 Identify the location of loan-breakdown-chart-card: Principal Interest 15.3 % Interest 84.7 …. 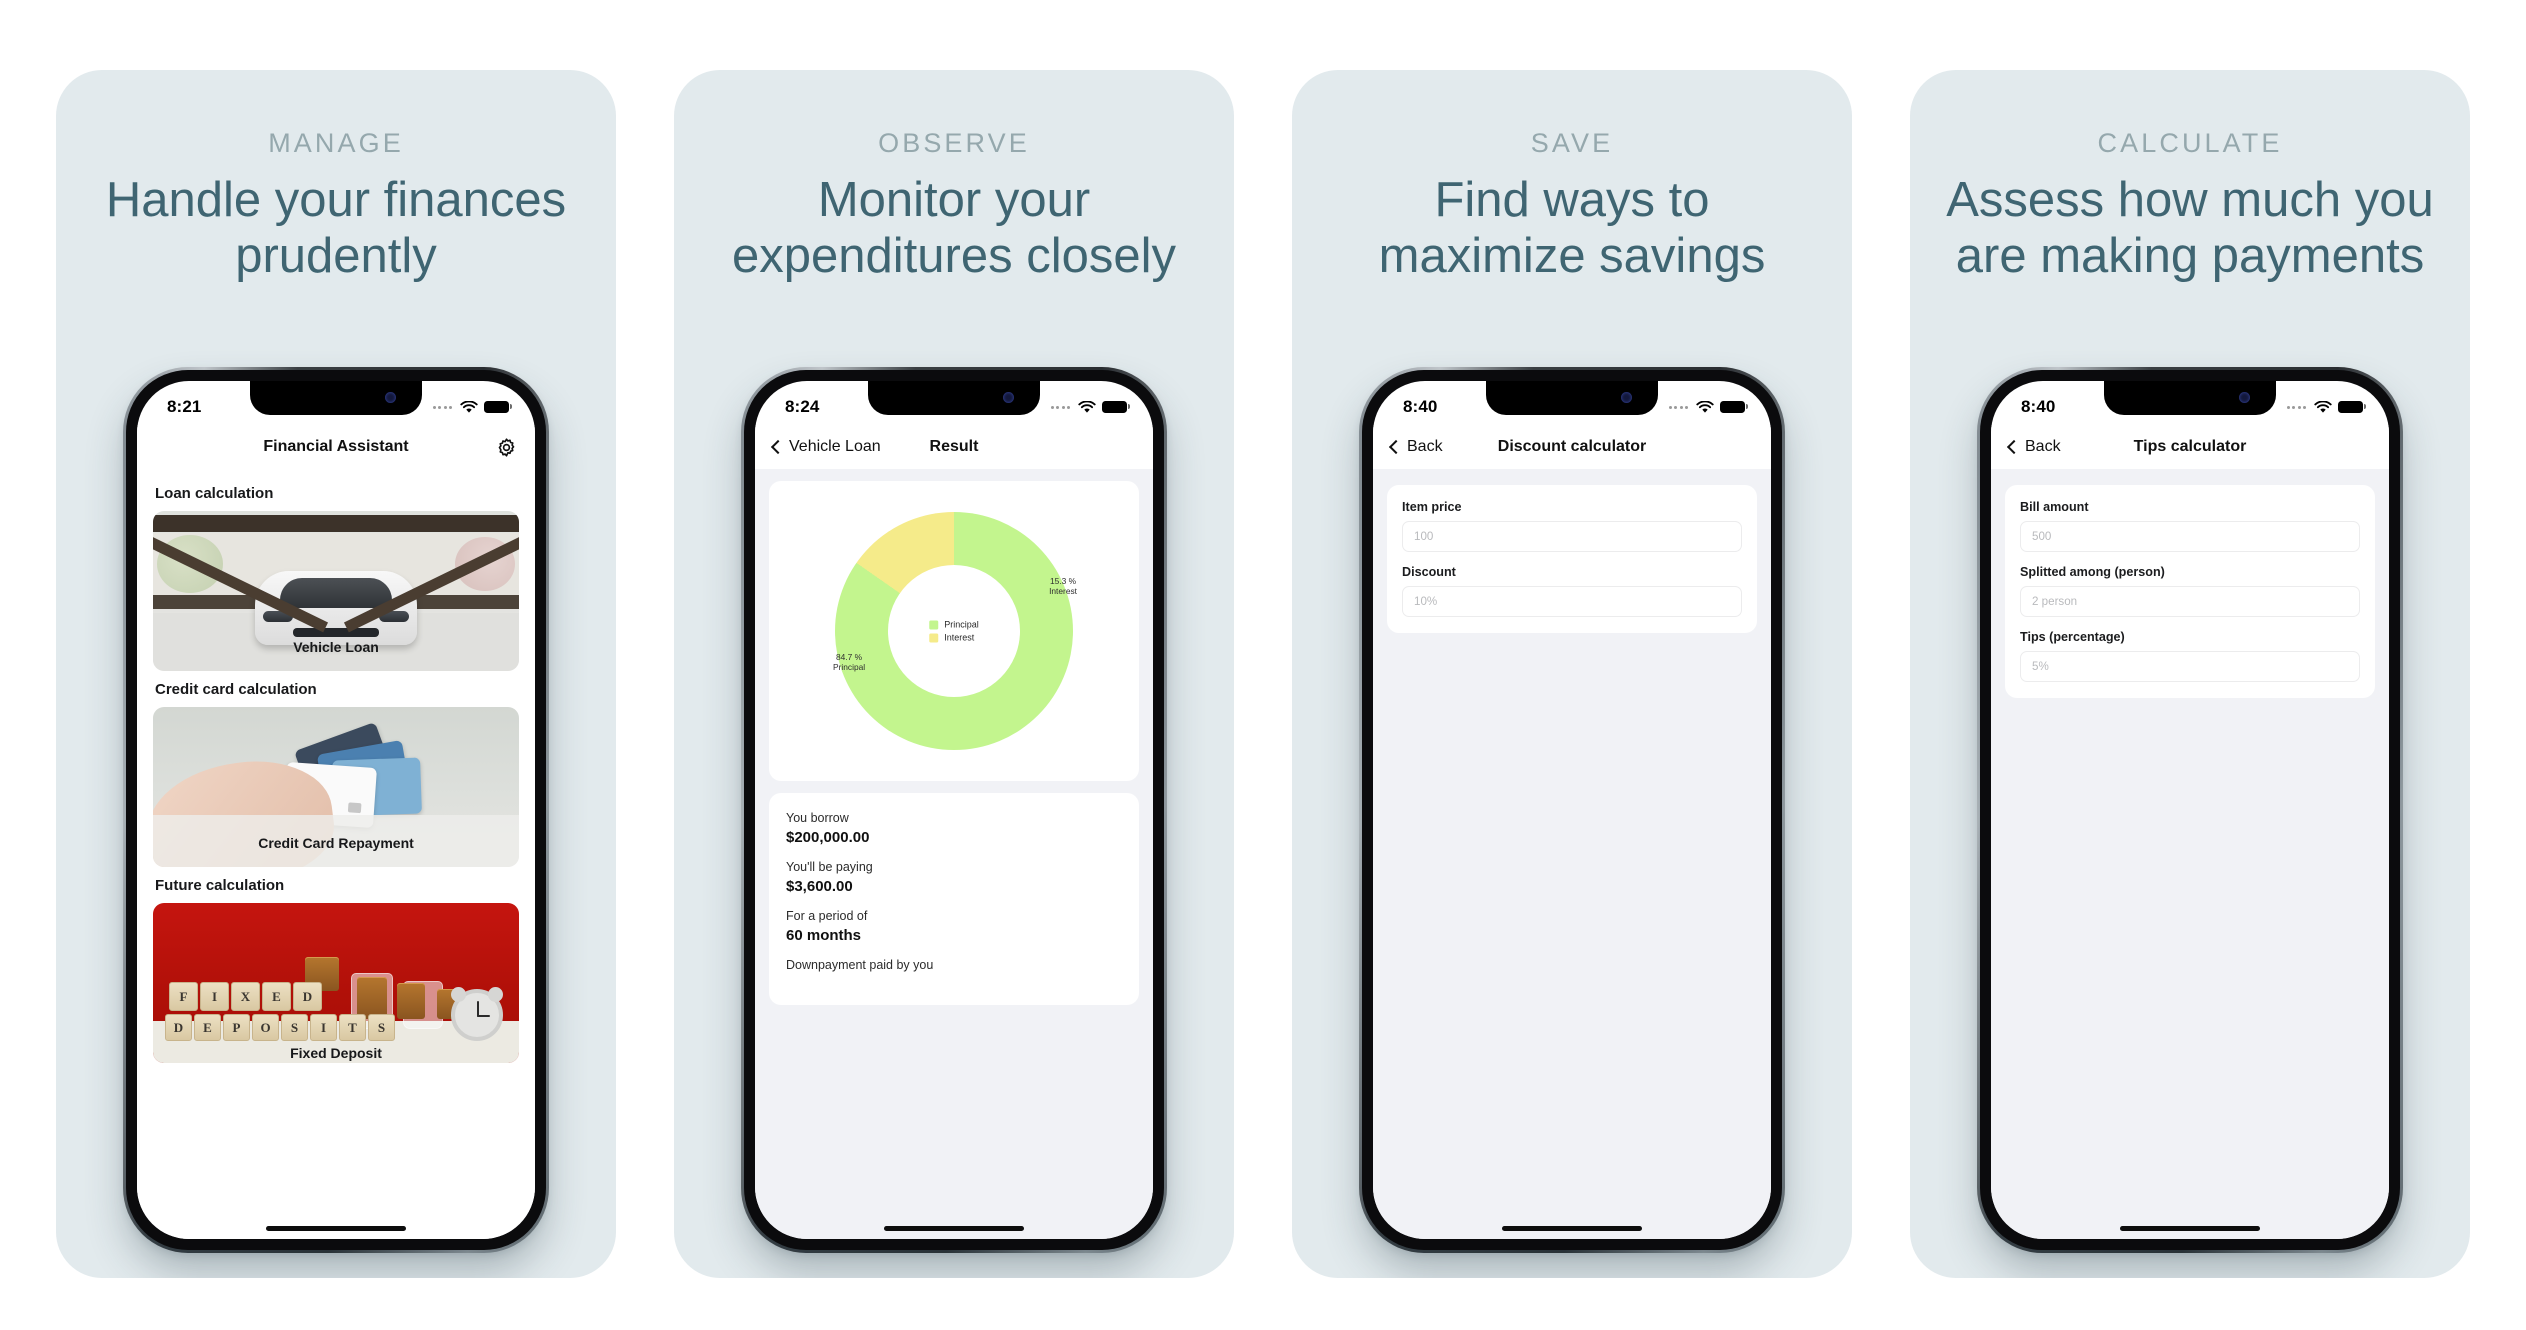
(954, 631).